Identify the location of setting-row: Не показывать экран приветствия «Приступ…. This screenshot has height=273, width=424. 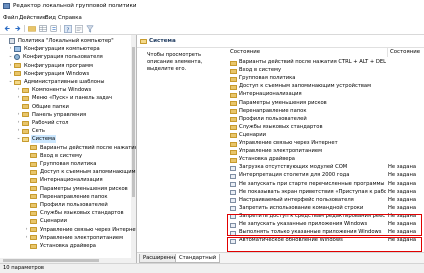
(324, 193).